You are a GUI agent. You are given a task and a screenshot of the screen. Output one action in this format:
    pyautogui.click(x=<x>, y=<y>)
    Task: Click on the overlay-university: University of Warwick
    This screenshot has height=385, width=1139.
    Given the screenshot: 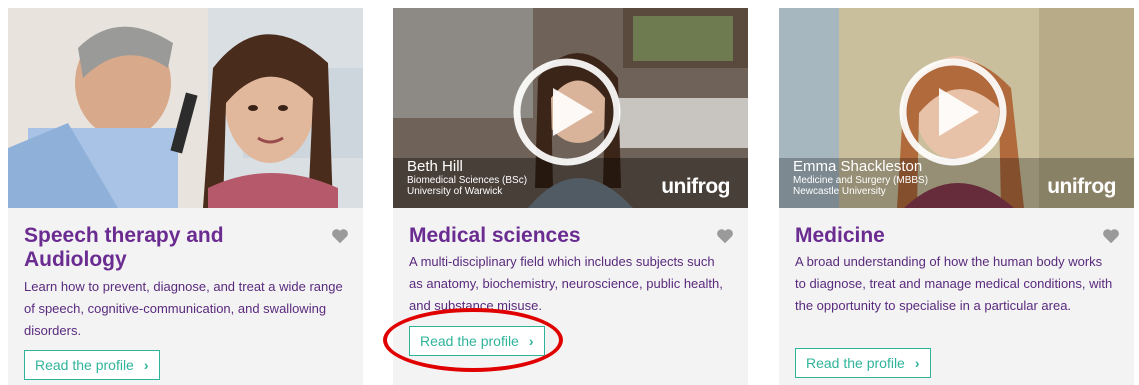 What is the action you would take?
    pyautogui.click(x=455, y=191)
    